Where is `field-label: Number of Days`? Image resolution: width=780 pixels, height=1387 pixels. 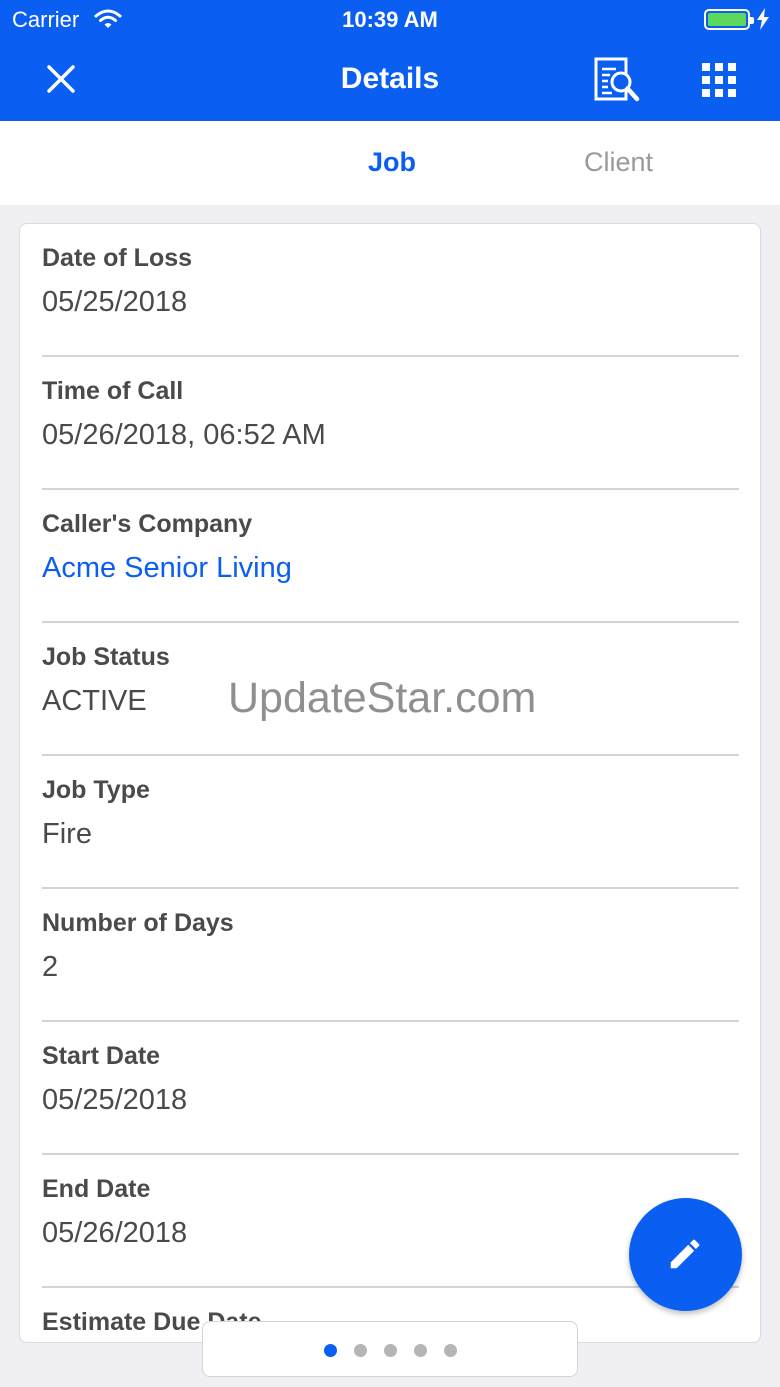 field-label: Number of Days is located at coordinates (138, 923).